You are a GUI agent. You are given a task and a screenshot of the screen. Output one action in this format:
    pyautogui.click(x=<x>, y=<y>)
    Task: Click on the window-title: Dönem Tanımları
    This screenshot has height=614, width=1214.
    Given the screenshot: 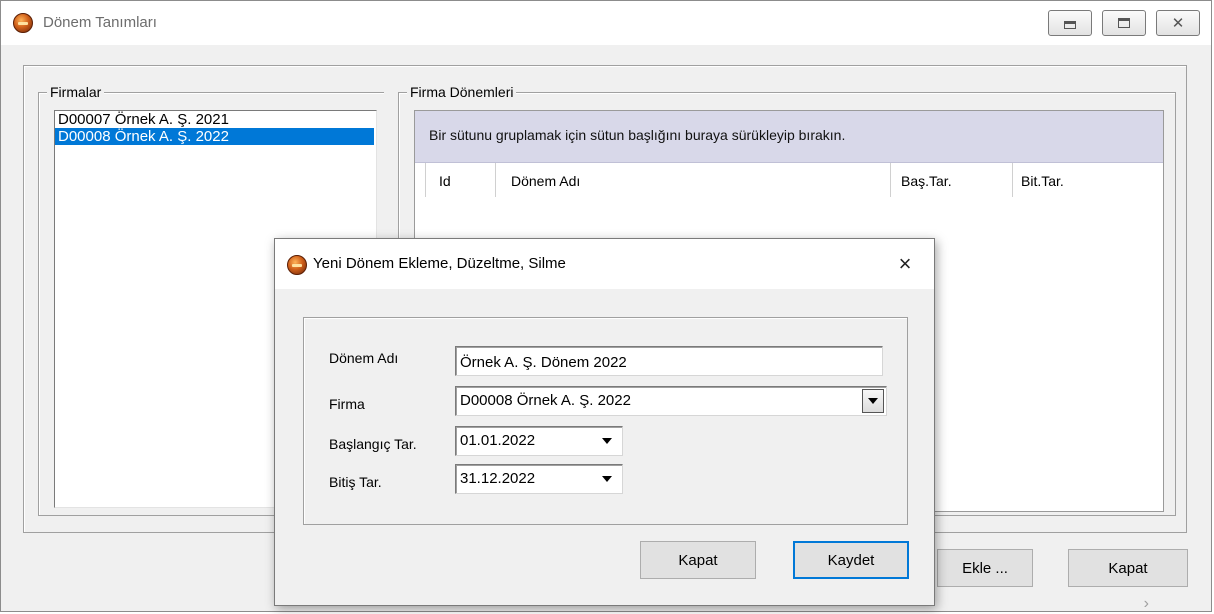 What is the action you would take?
    pyautogui.click(x=100, y=22)
    